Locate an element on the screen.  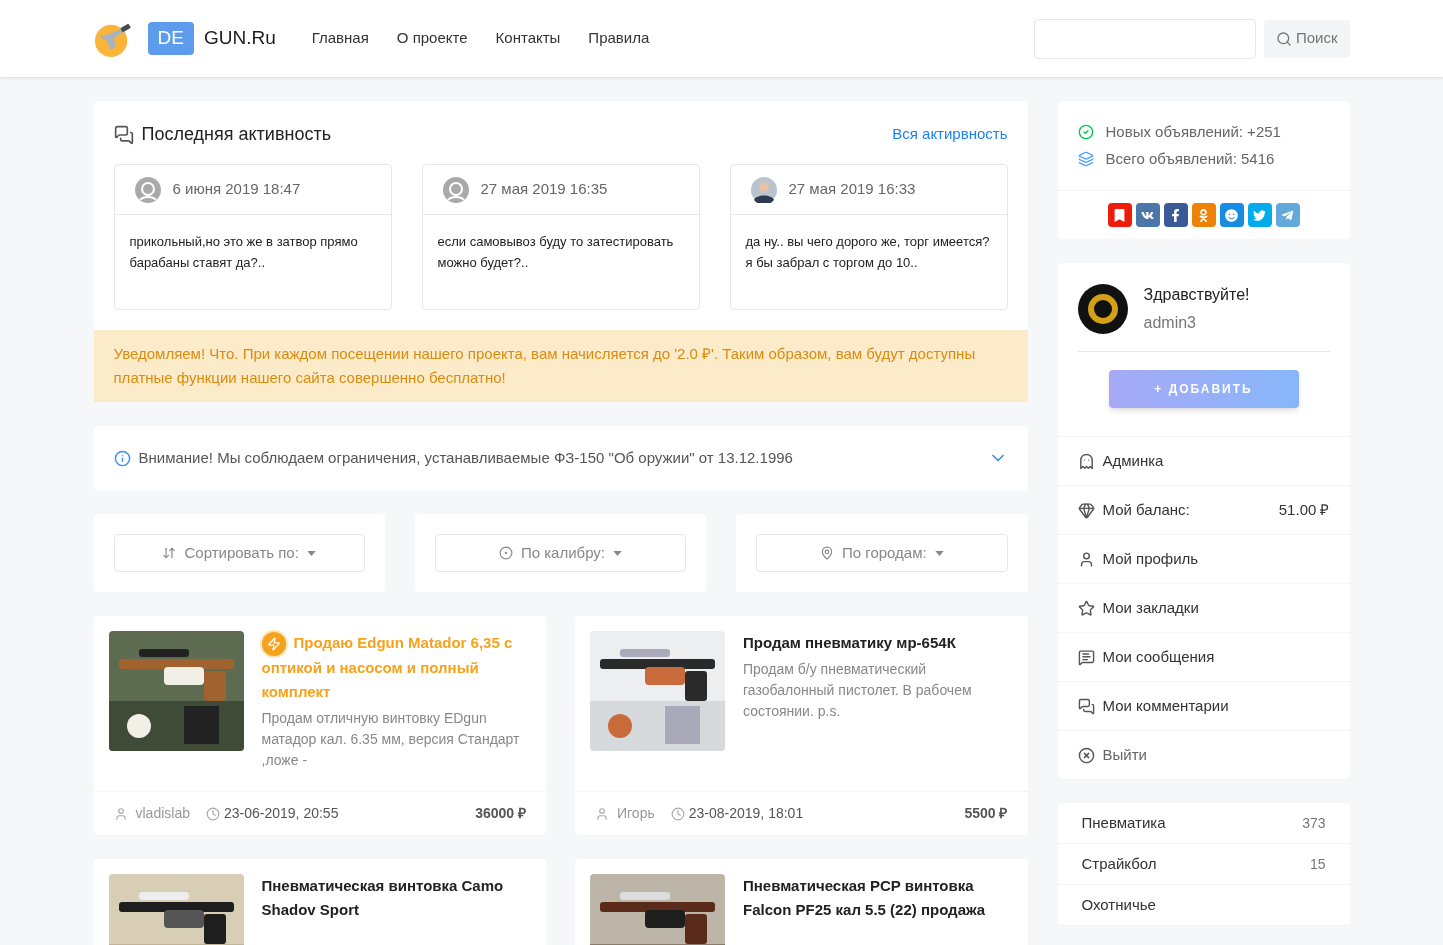
nav-link: Контакты is located at coordinates (528, 38).